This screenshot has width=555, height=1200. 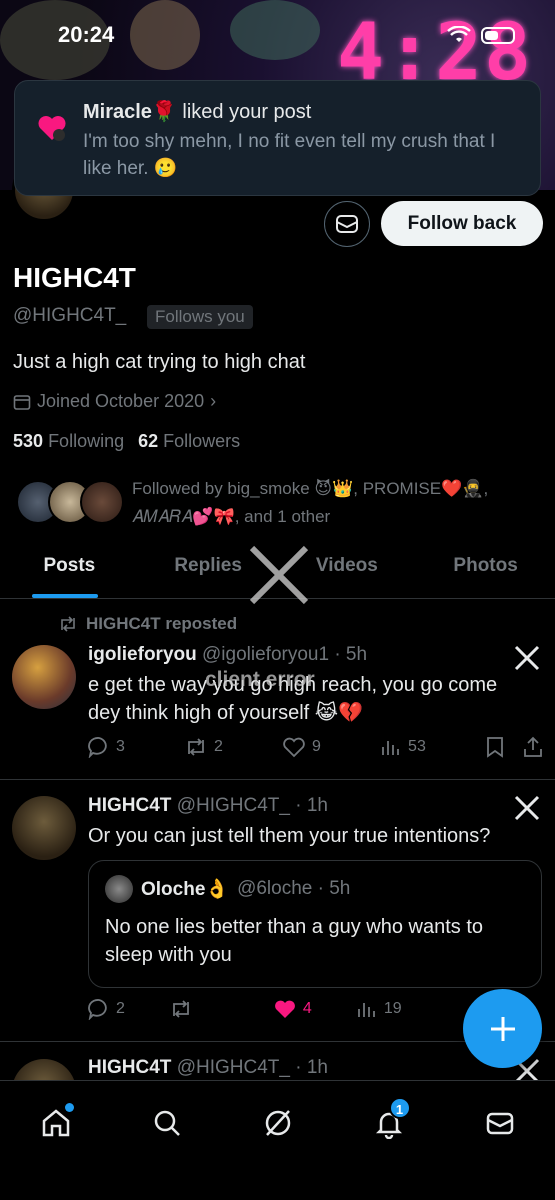 I want to click on like-button: 4, so click(x=292, y=1009).